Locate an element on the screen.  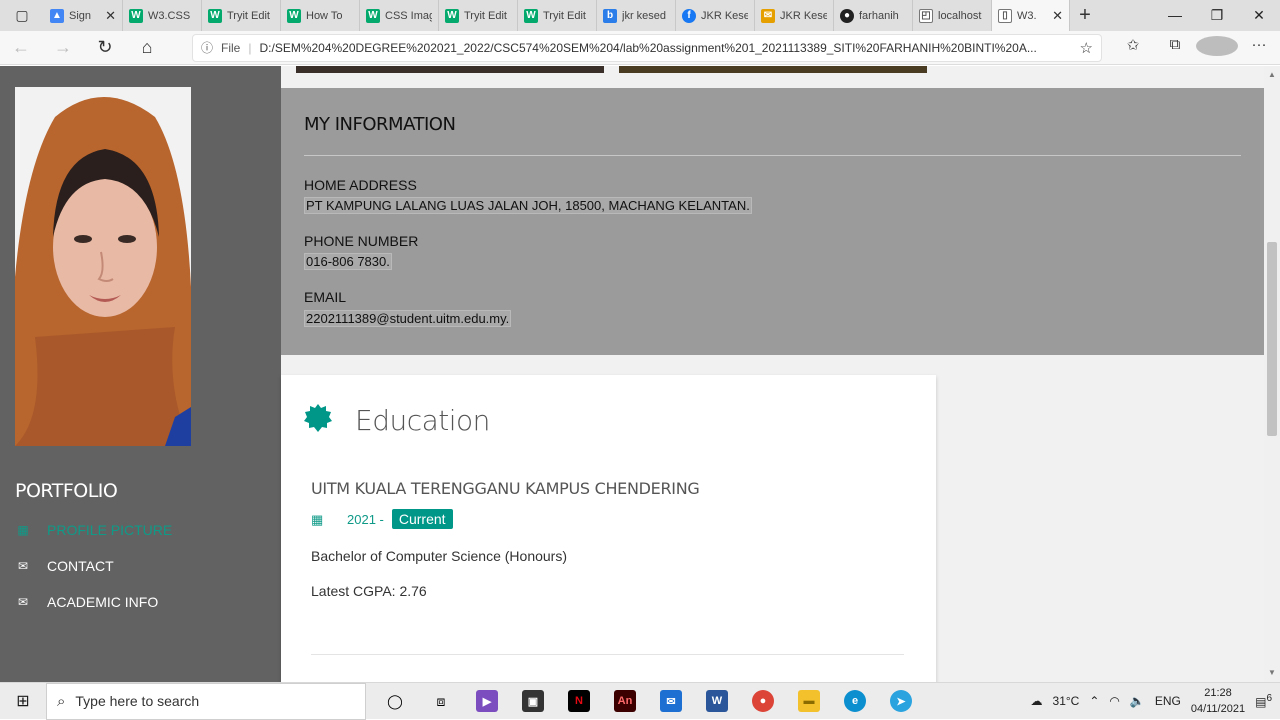
scroll-down-icon: ▼ is located at coordinates (1272, 672).